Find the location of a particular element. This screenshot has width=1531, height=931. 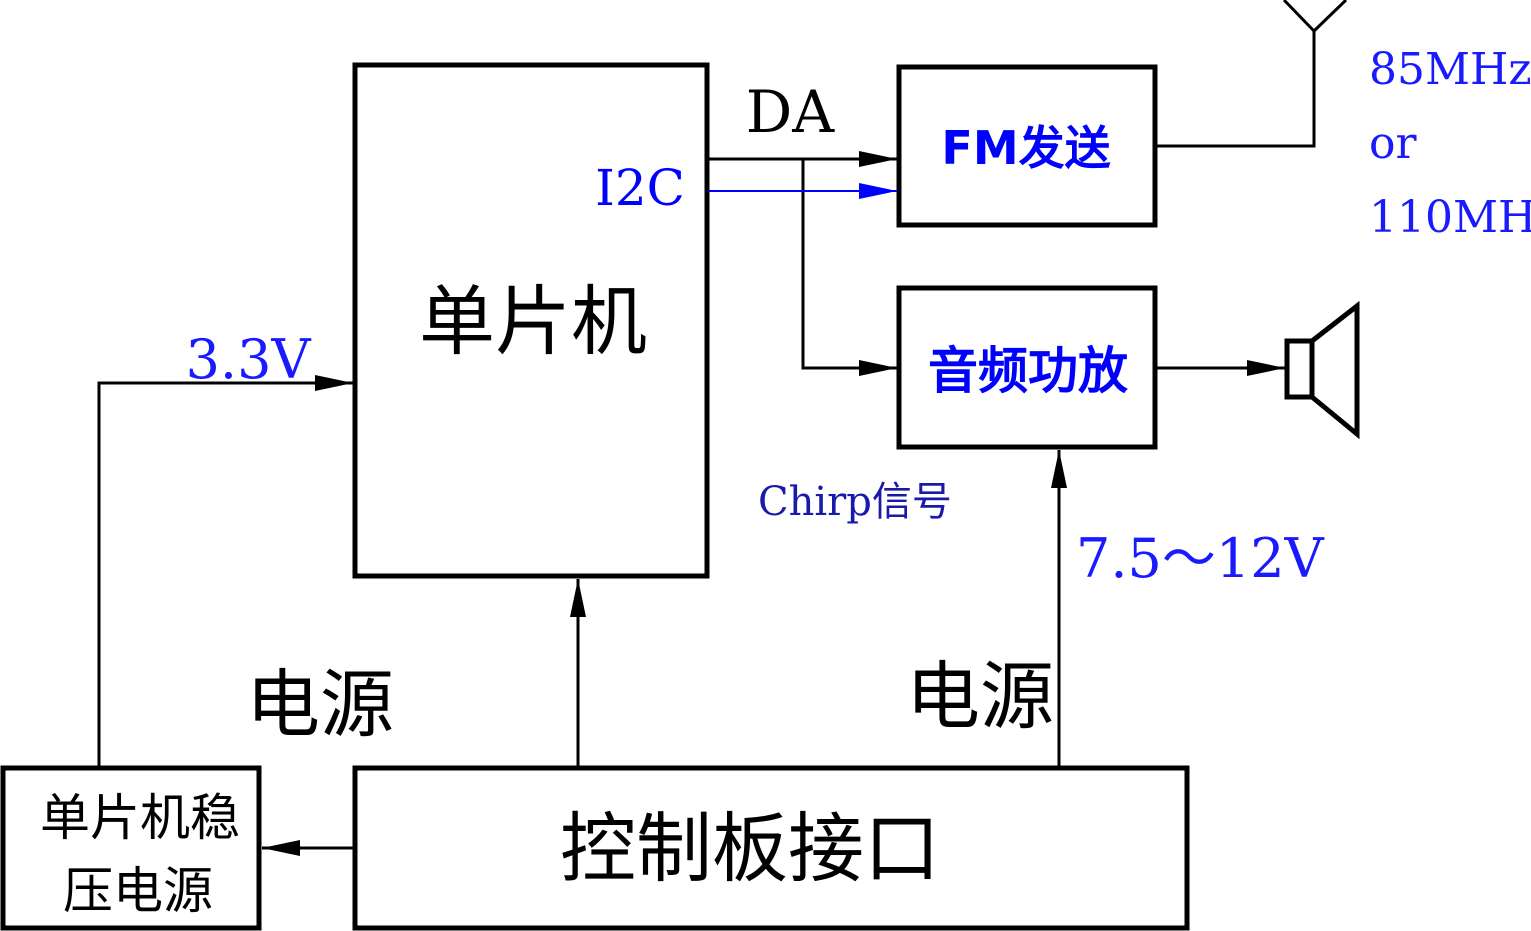

fm-to-antenna-line is located at coordinates (1236, 89).